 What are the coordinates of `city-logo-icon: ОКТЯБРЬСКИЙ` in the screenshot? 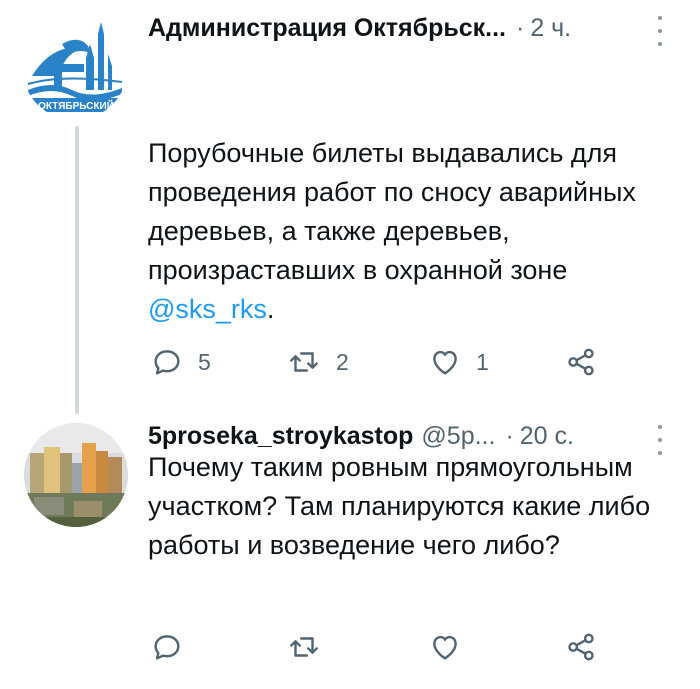 It's located at (75, 67).